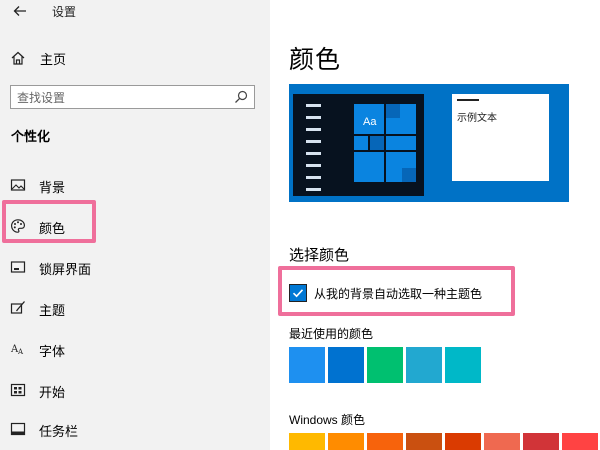 This screenshot has height=450, width=600. I want to click on window-title: 设置, so click(64, 12).